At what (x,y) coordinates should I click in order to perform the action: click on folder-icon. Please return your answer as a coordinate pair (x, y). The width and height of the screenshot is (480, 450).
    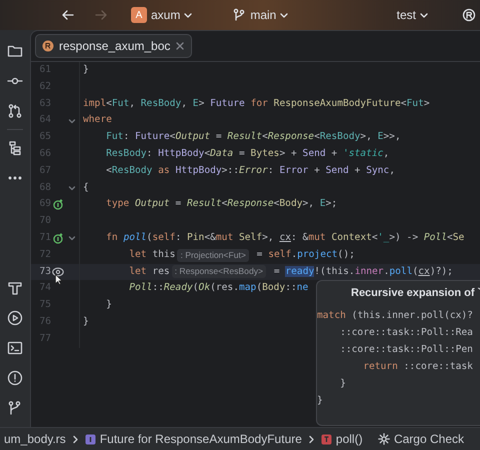
    Looking at the image, I should click on (15, 51).